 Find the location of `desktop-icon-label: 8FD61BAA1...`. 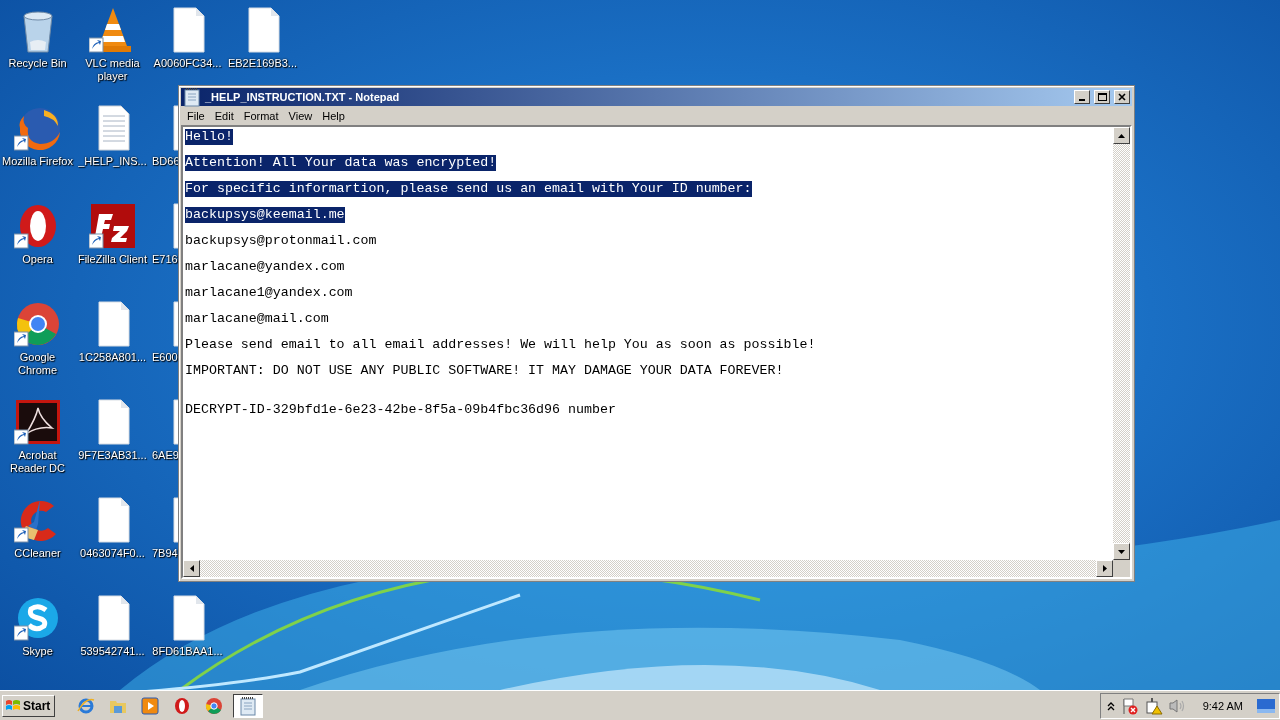

desktop-icon-label: 8FD61BAA1... is located at coordinates (187, 651).